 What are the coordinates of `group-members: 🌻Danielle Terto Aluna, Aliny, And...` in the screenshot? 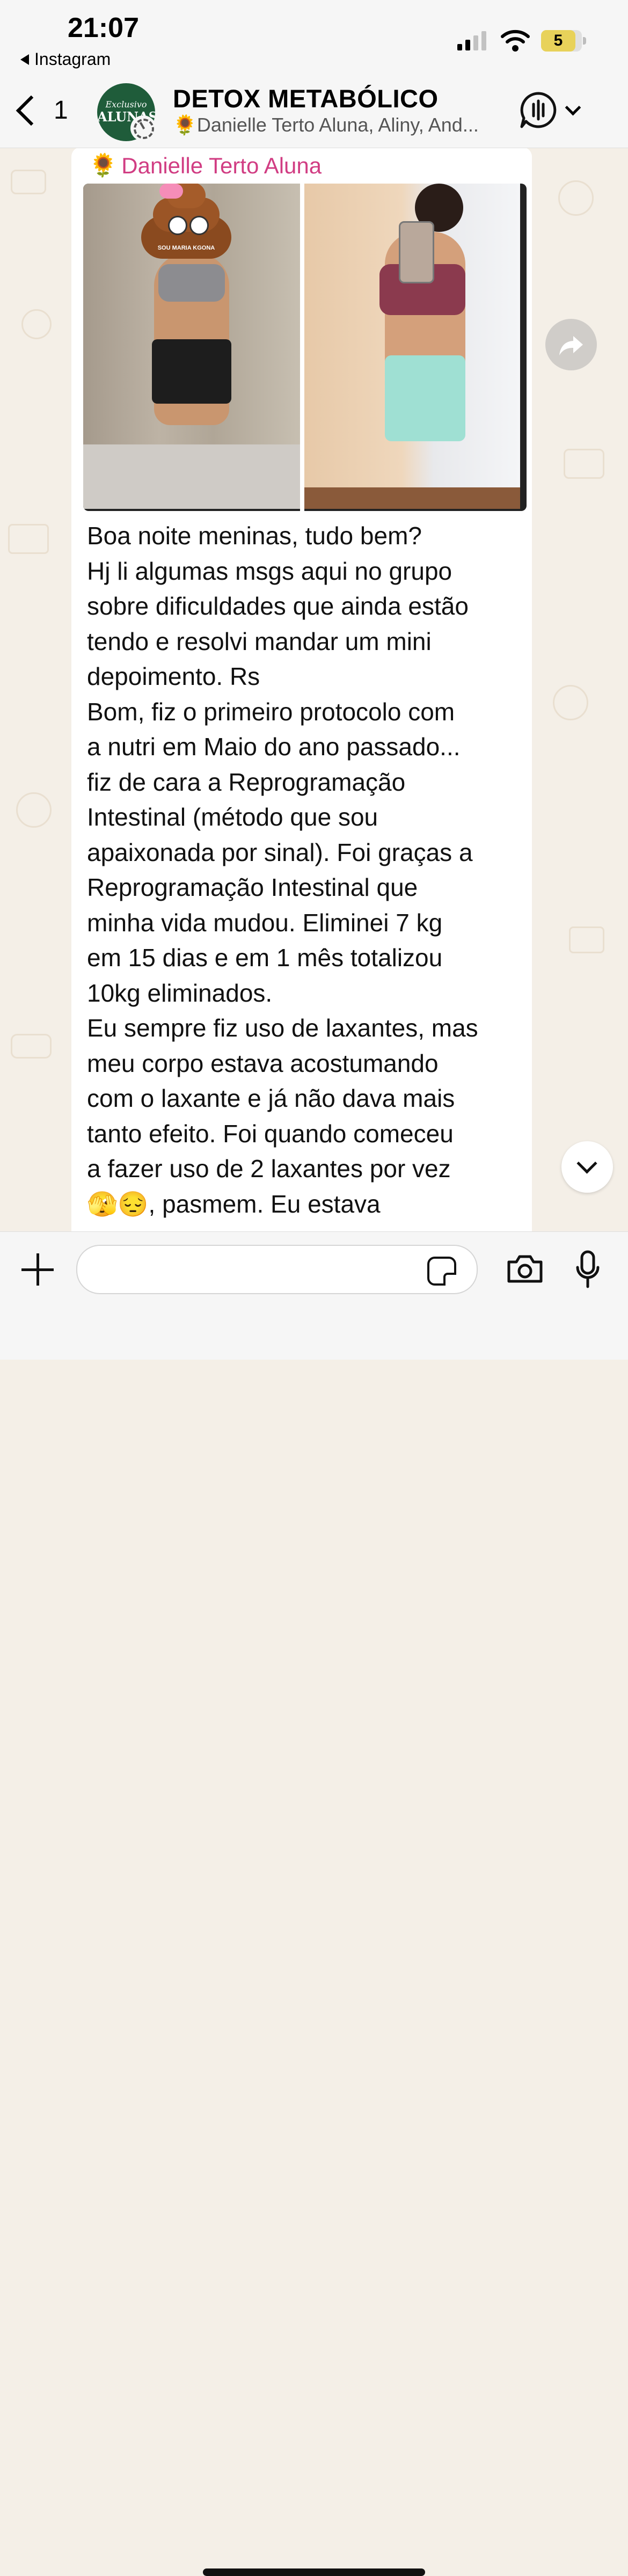 It's located at (336, 125).